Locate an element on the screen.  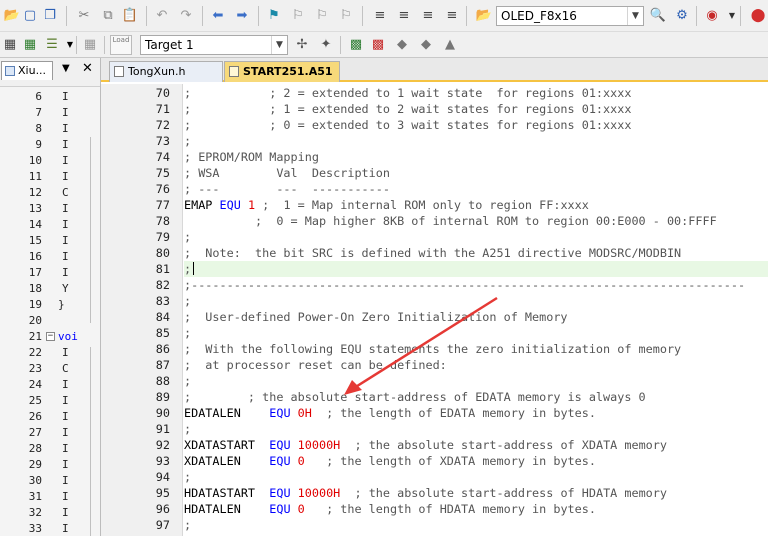
line-number: 16 is located at coordinates (35, 256).